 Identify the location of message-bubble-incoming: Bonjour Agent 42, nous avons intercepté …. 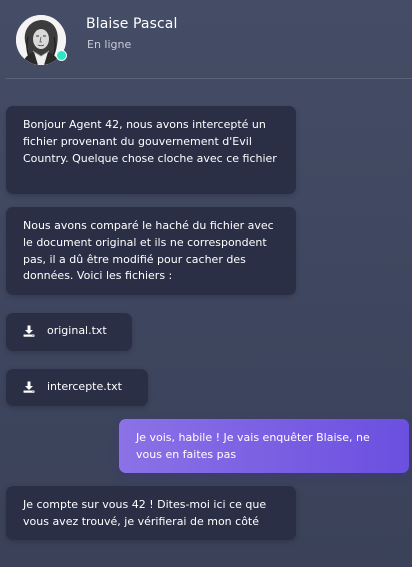
(151, 150).